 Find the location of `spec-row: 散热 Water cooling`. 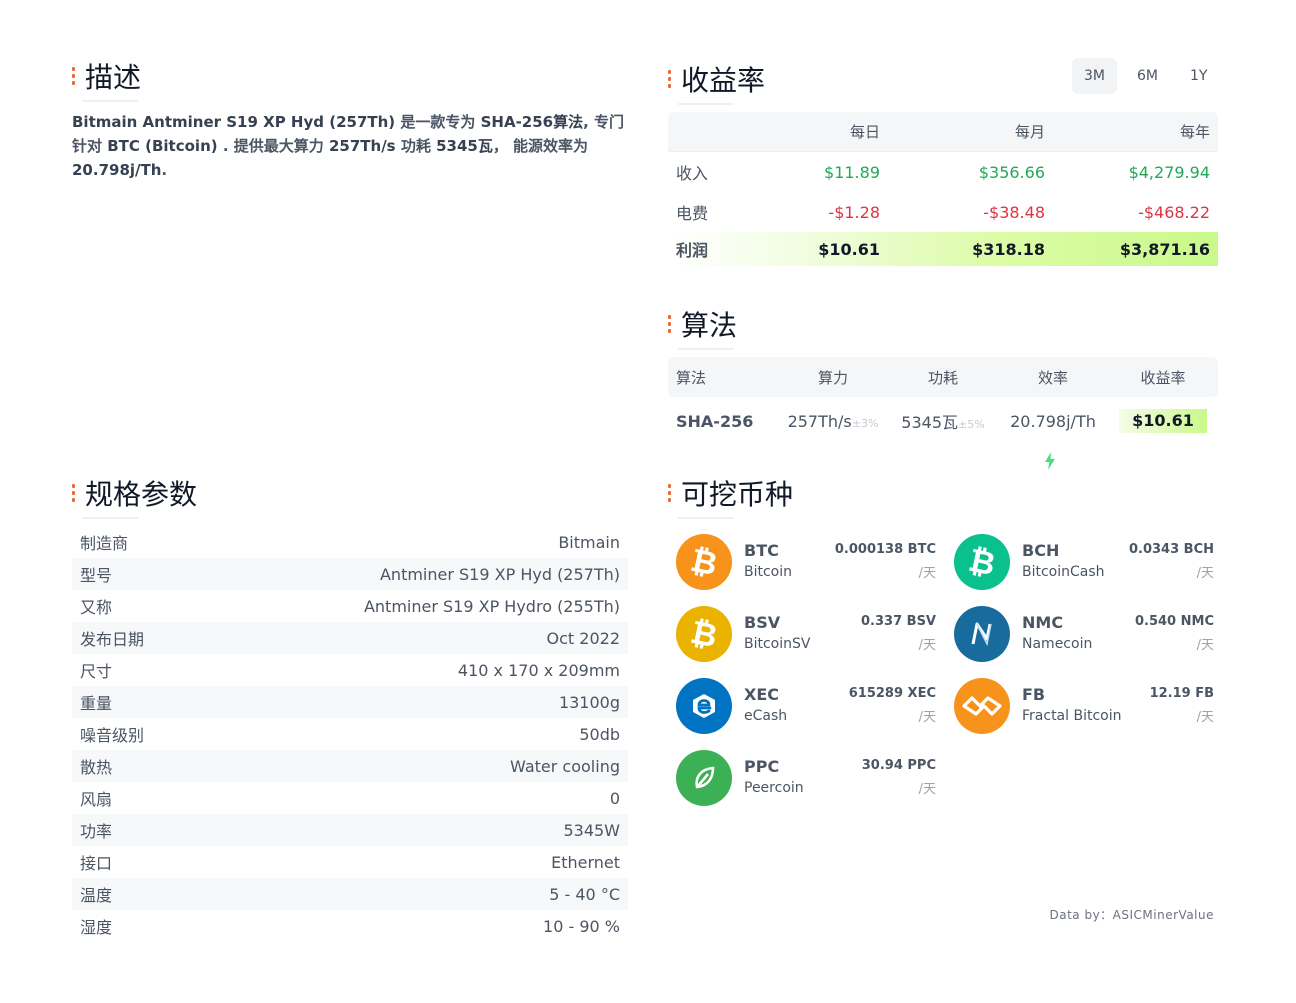

spec-row: 散热 Water cooling is located at coordinates (350, 766).